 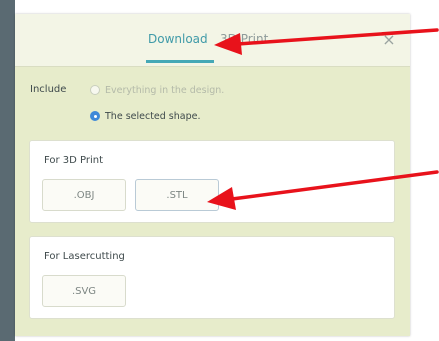 I want to click on radio-option-everything: Everything in the design., so click(x=157, y=90).